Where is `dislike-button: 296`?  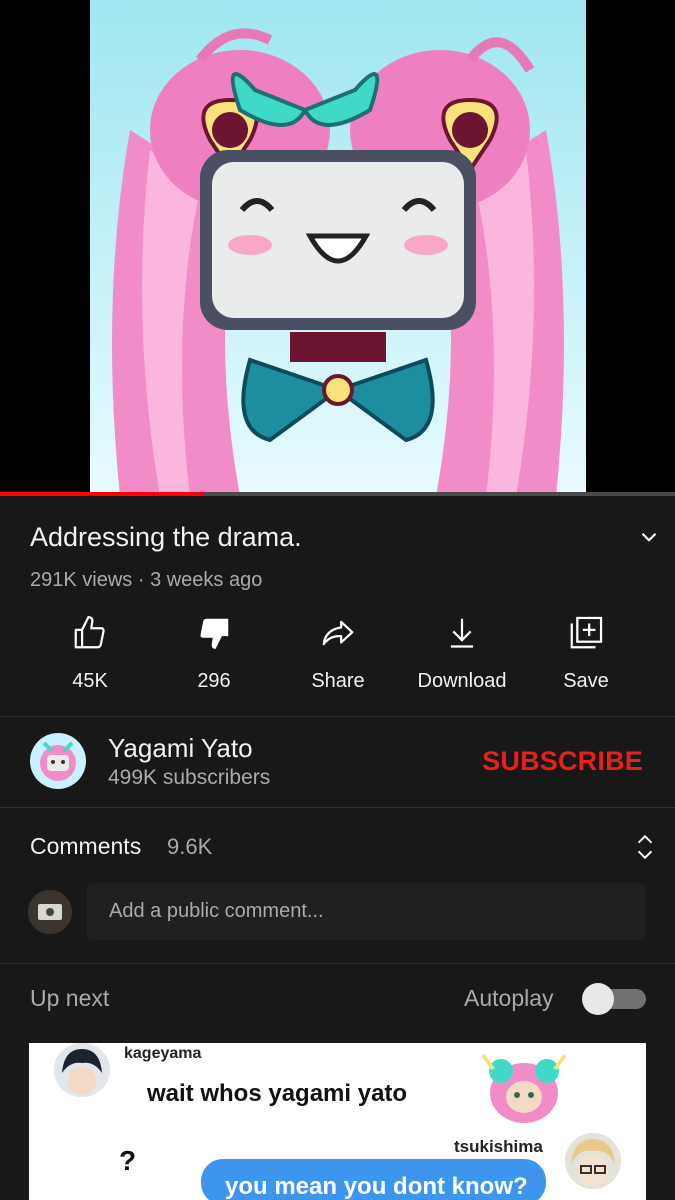 dislike-button: 296 is located at coordinates (214, 654).